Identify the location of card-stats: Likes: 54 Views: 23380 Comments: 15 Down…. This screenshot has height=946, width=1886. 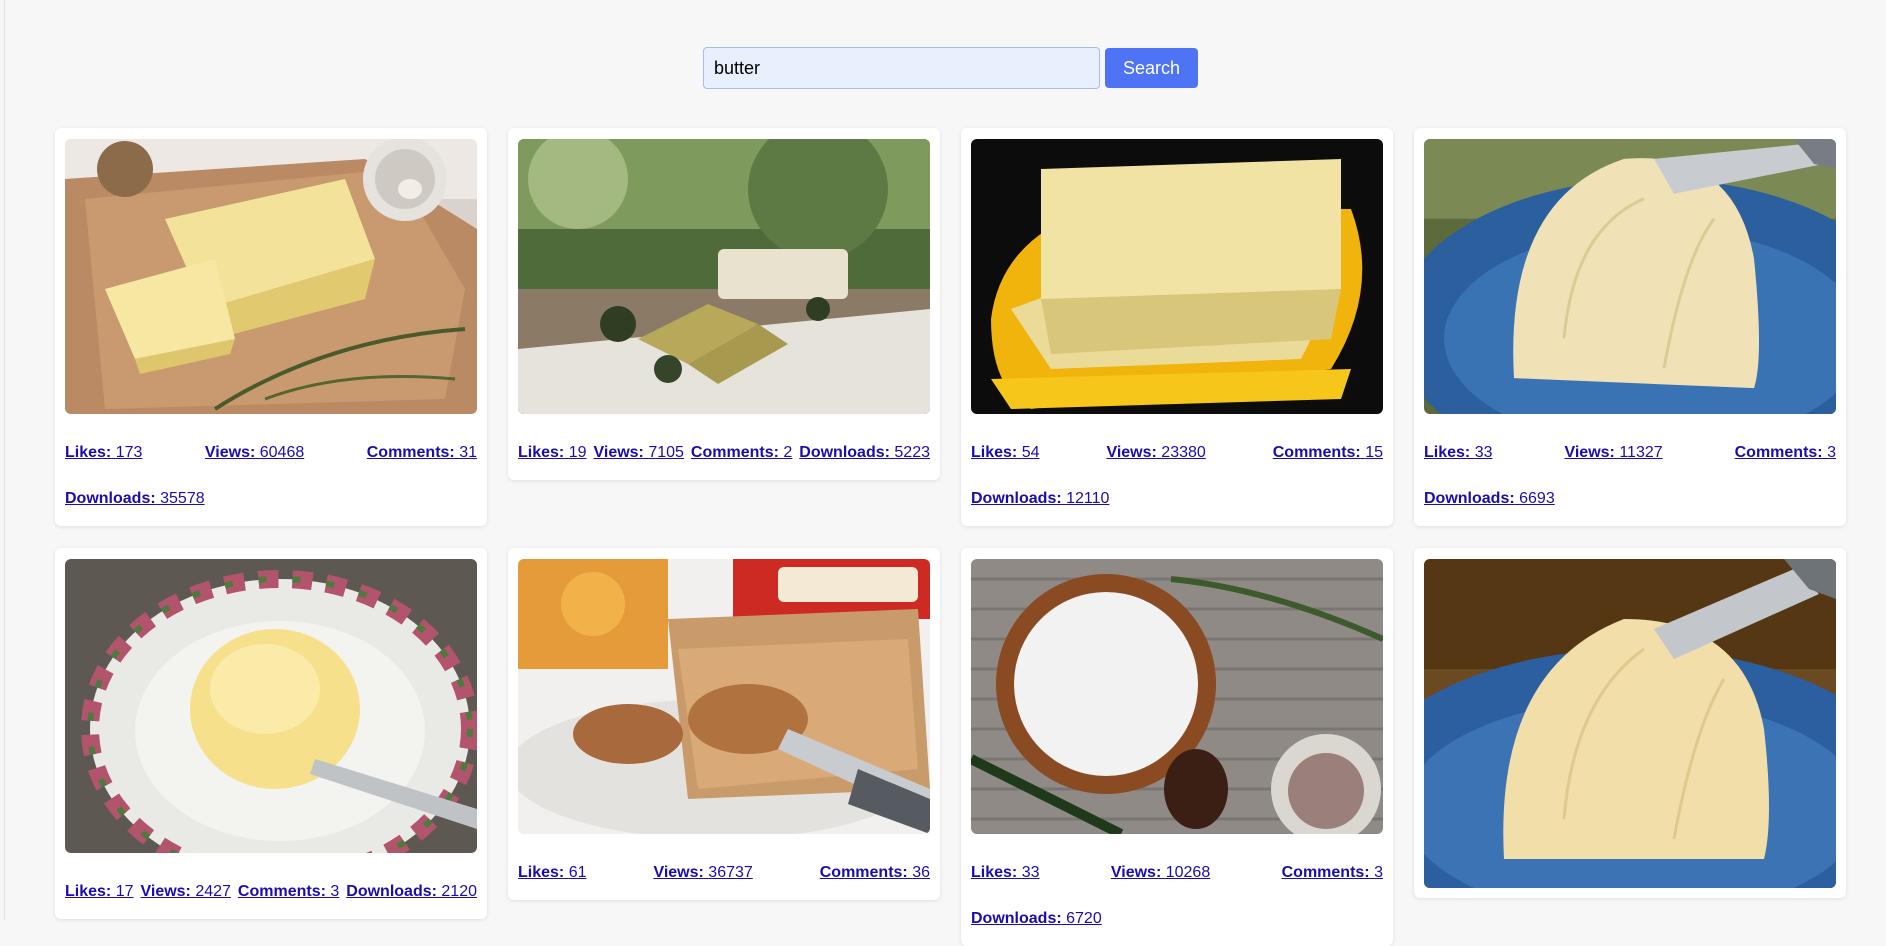
(1177, 480).